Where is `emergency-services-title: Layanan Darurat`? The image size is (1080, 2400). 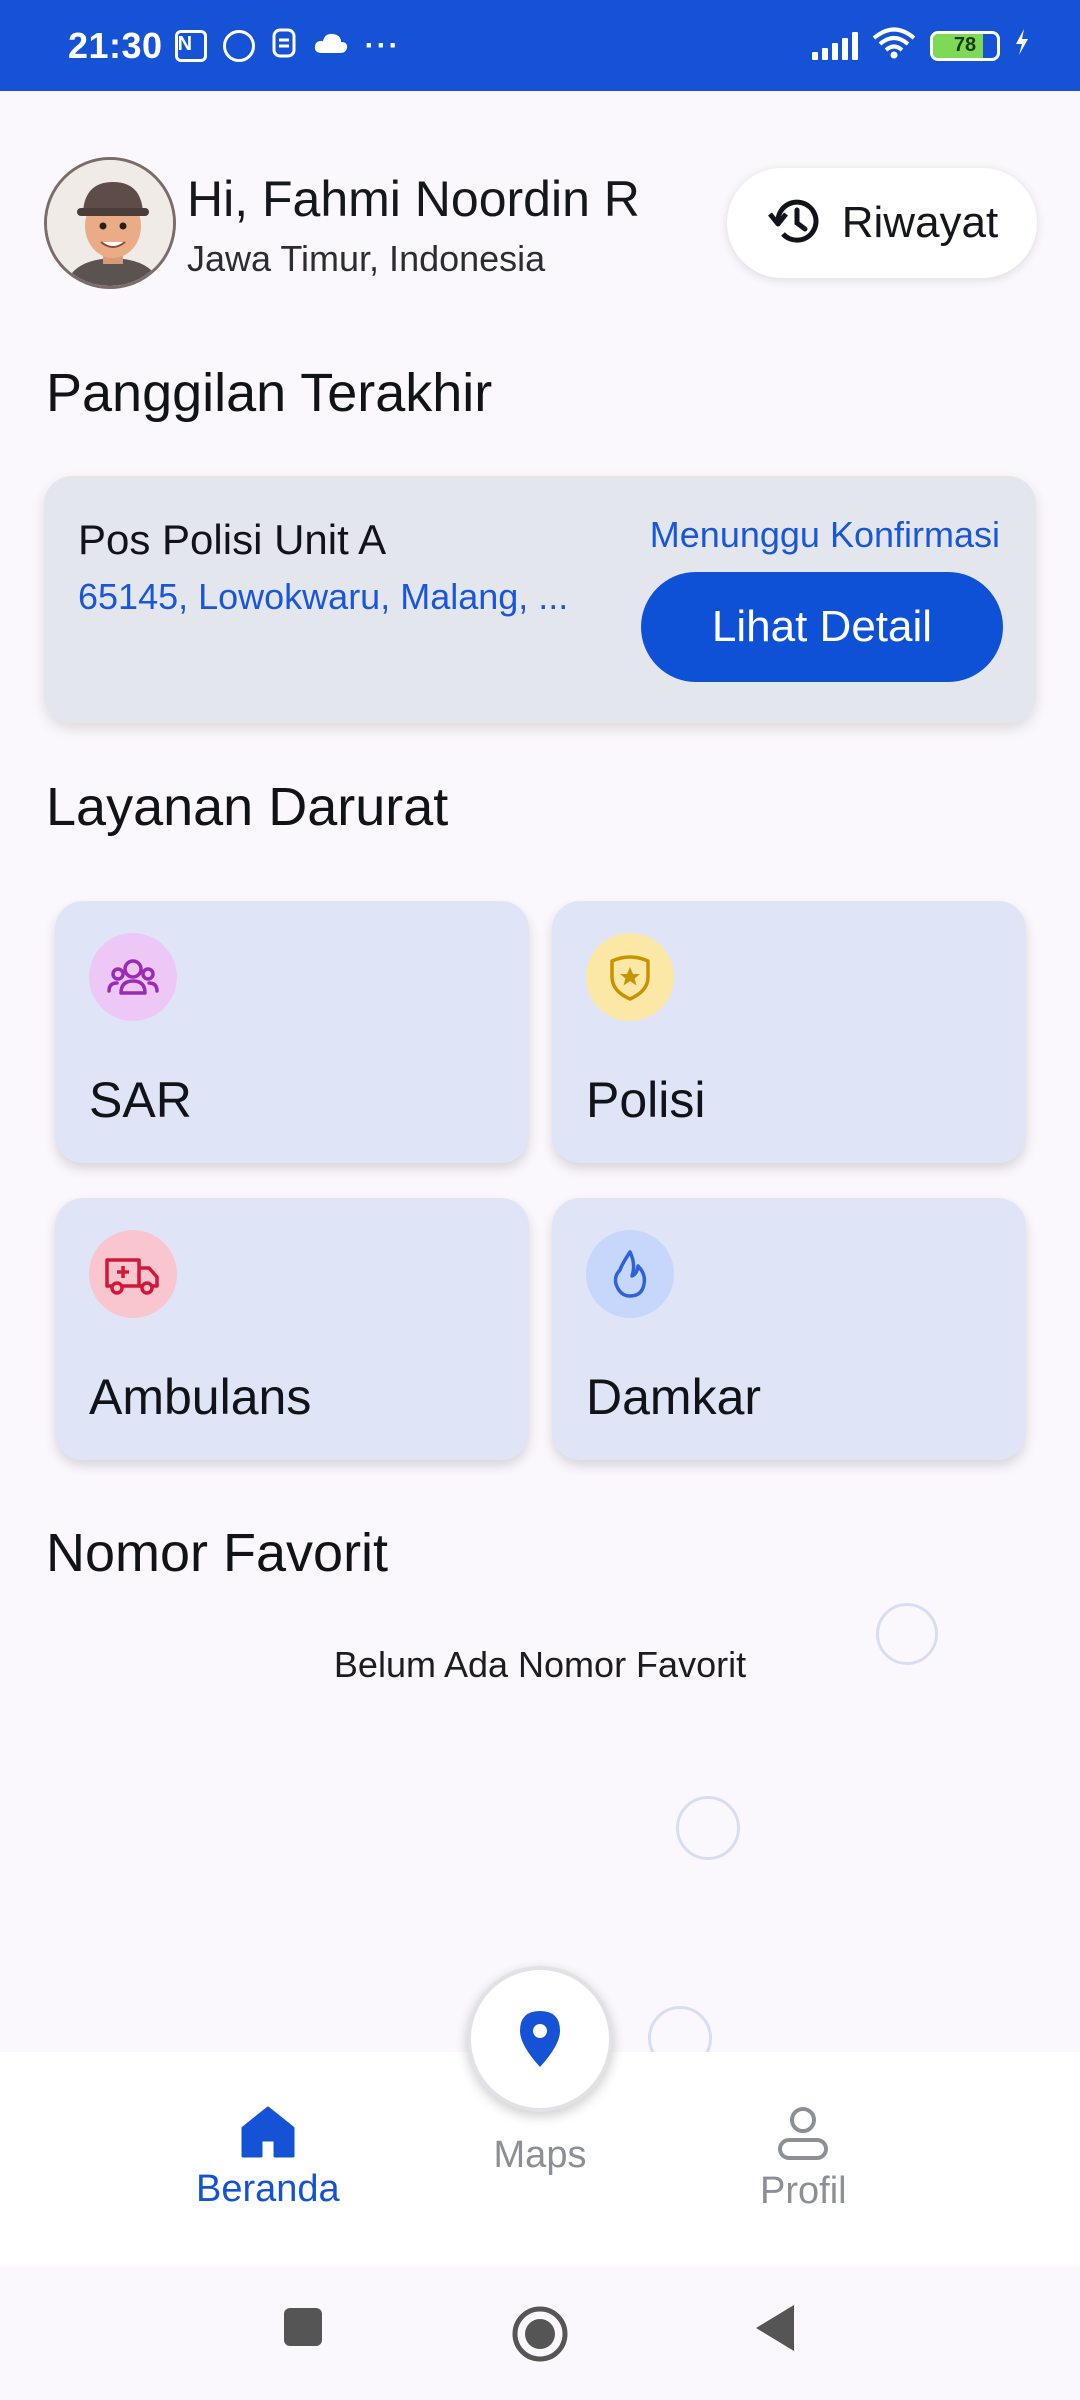
emergency-services-title: Layanan Darurat is located at coordinates (247, 807).